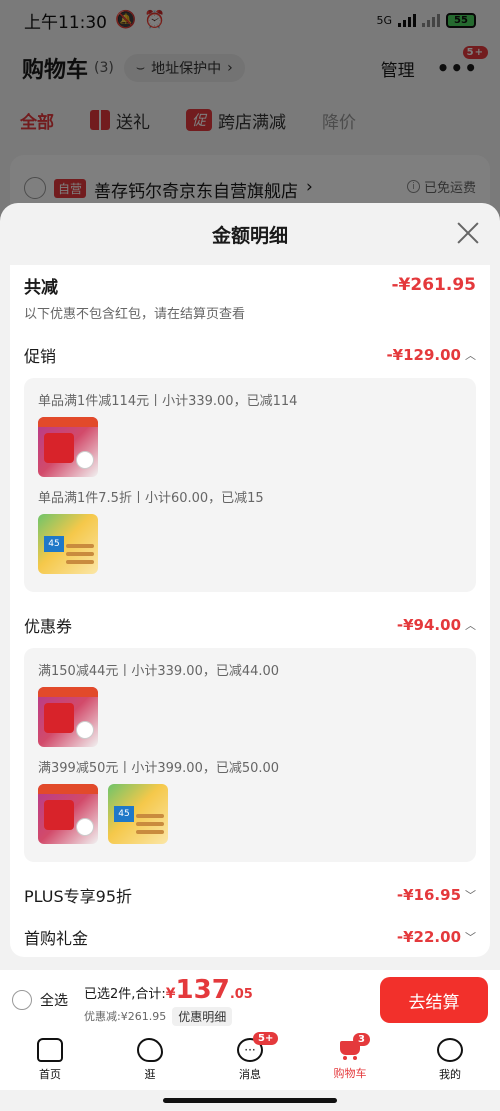  Describe the element at coordinates (159, 768) in the screenshot. I see `coupon-line: 满399减50元丨小计399.00，已减50.00` at that location.